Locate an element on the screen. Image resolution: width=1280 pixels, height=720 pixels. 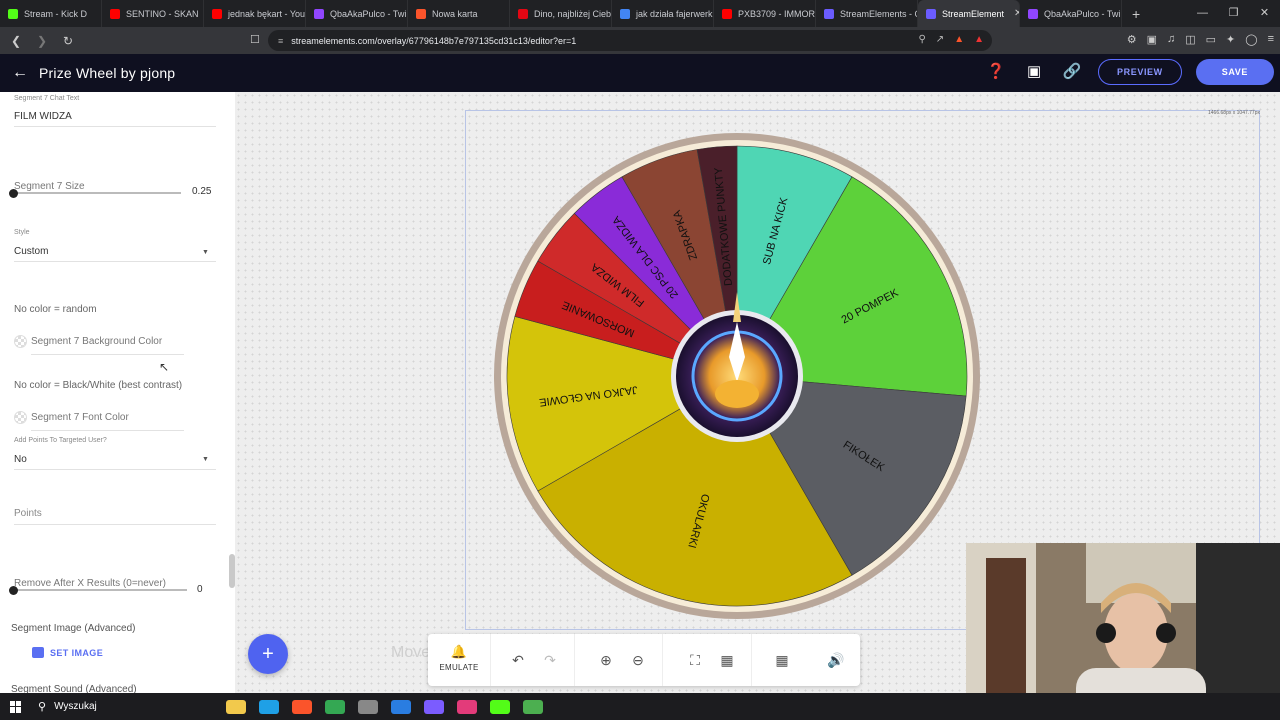
remove-after-slider-thumb is located at coordinates (13, 590).